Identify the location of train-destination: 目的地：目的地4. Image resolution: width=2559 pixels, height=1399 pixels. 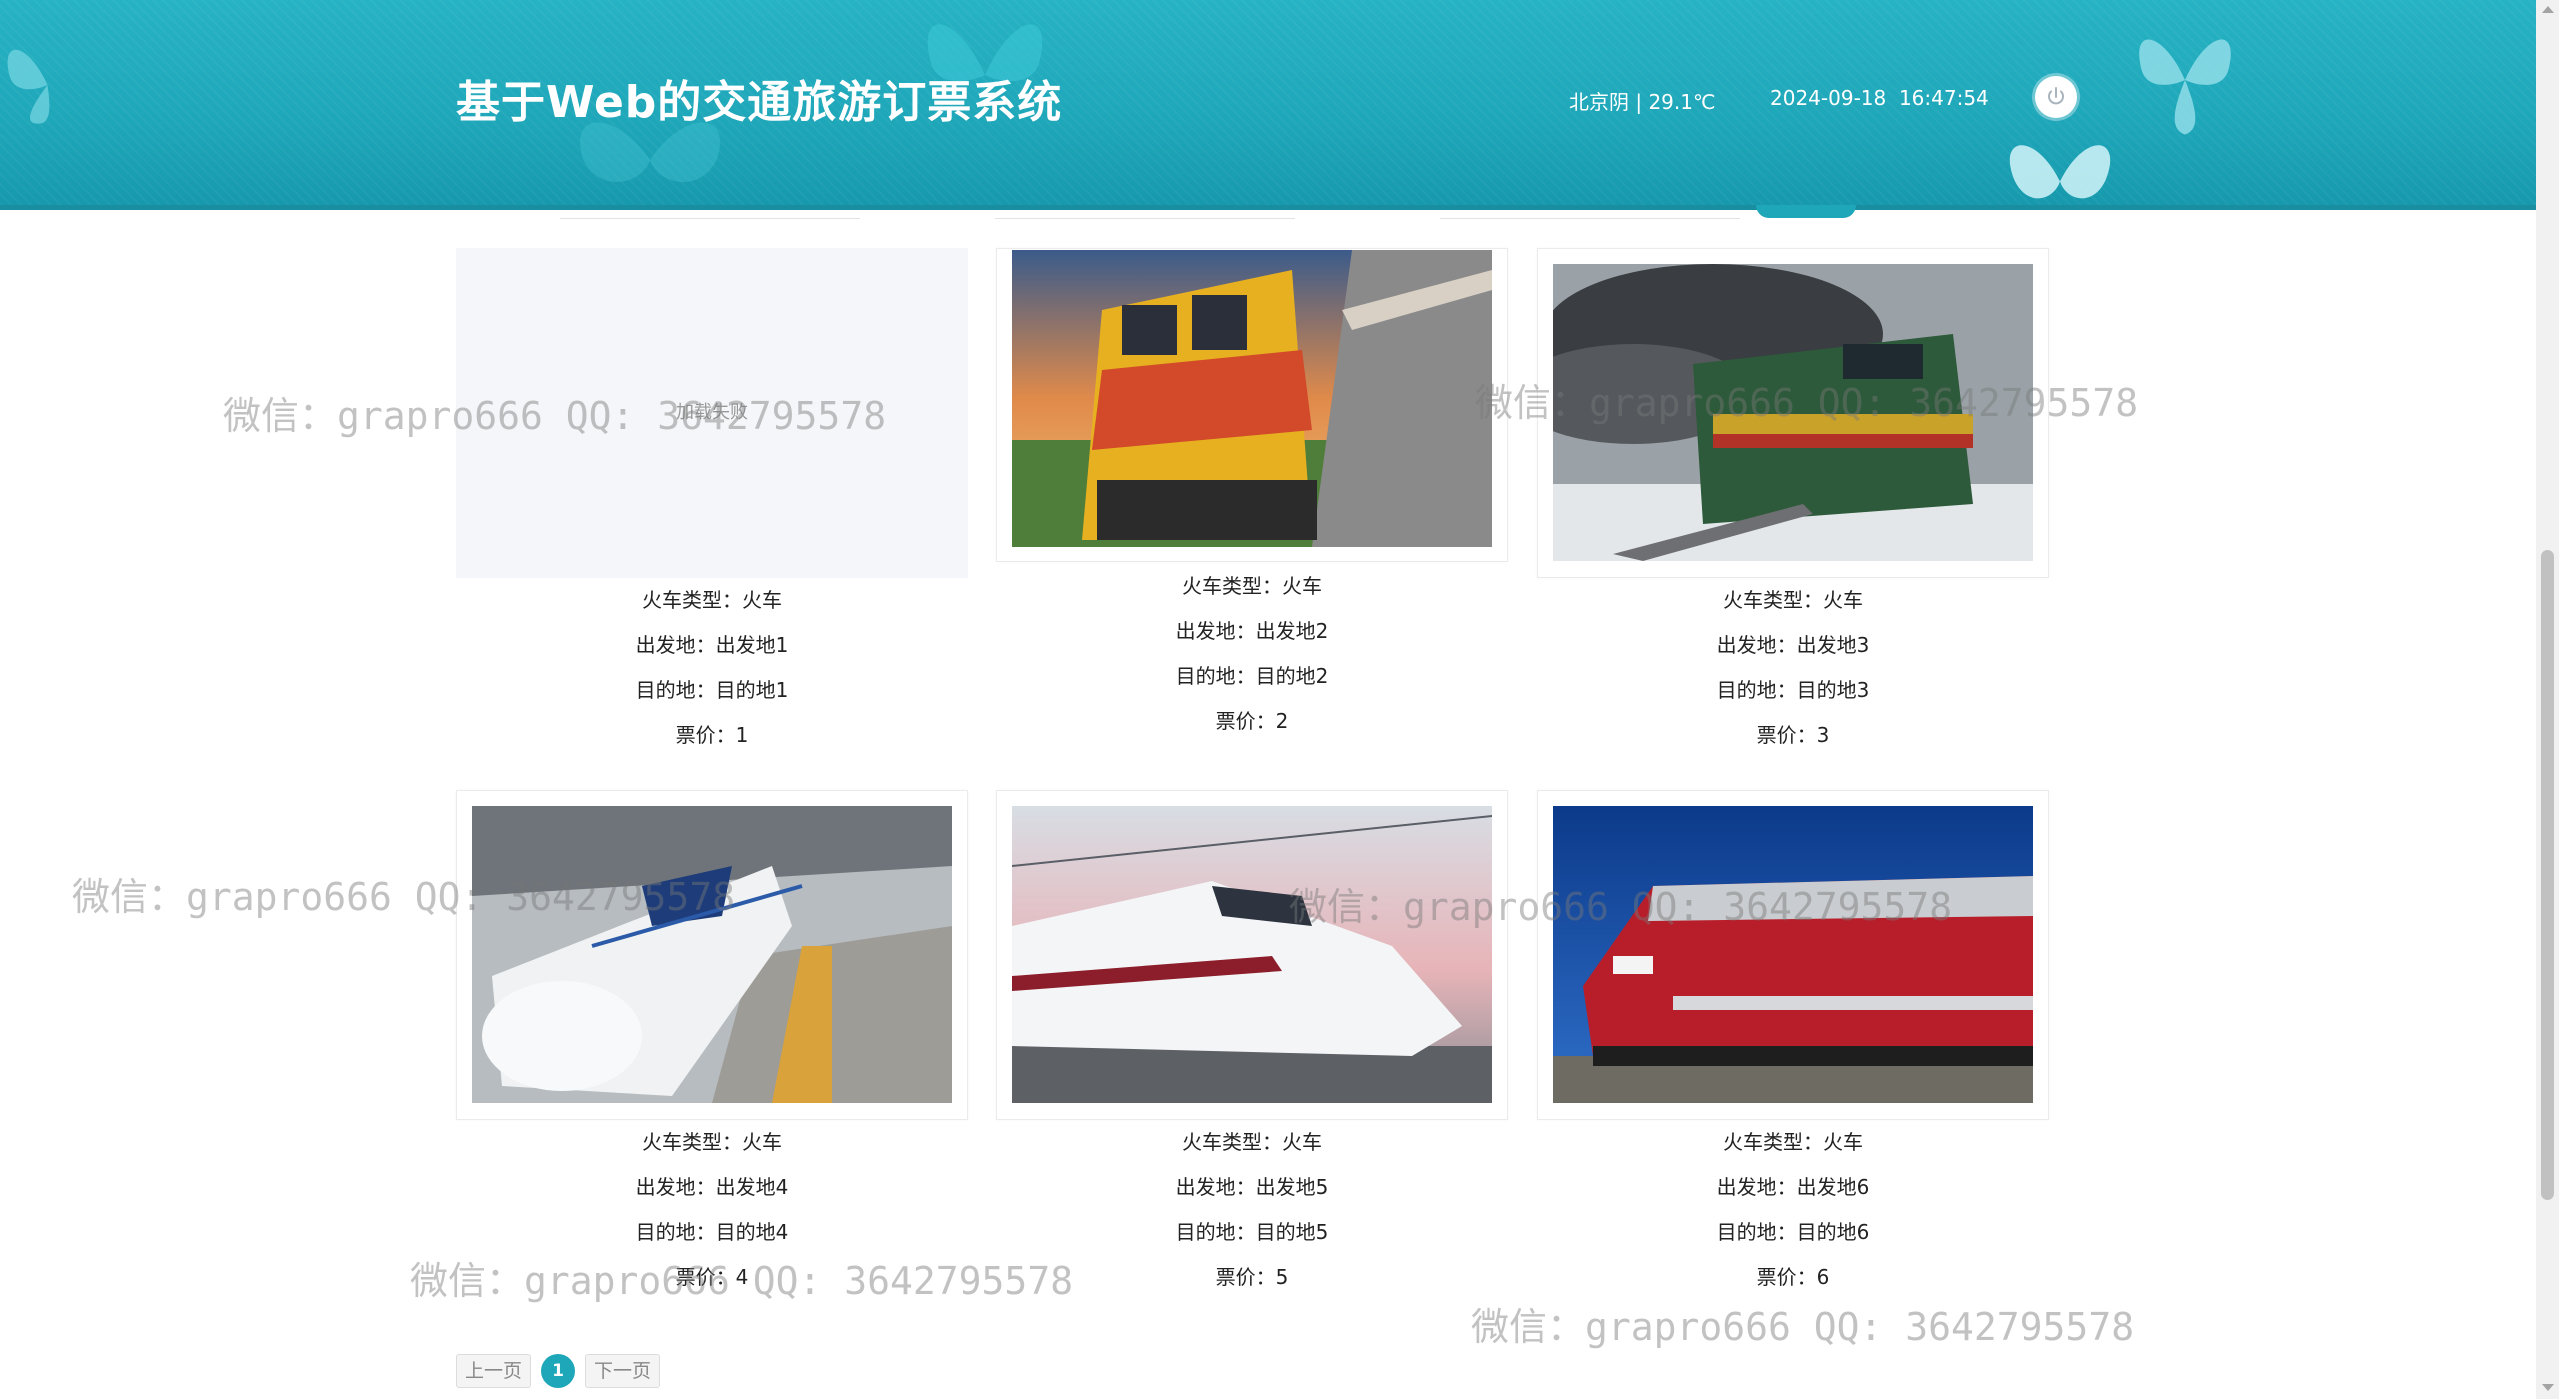
(712, 1232).